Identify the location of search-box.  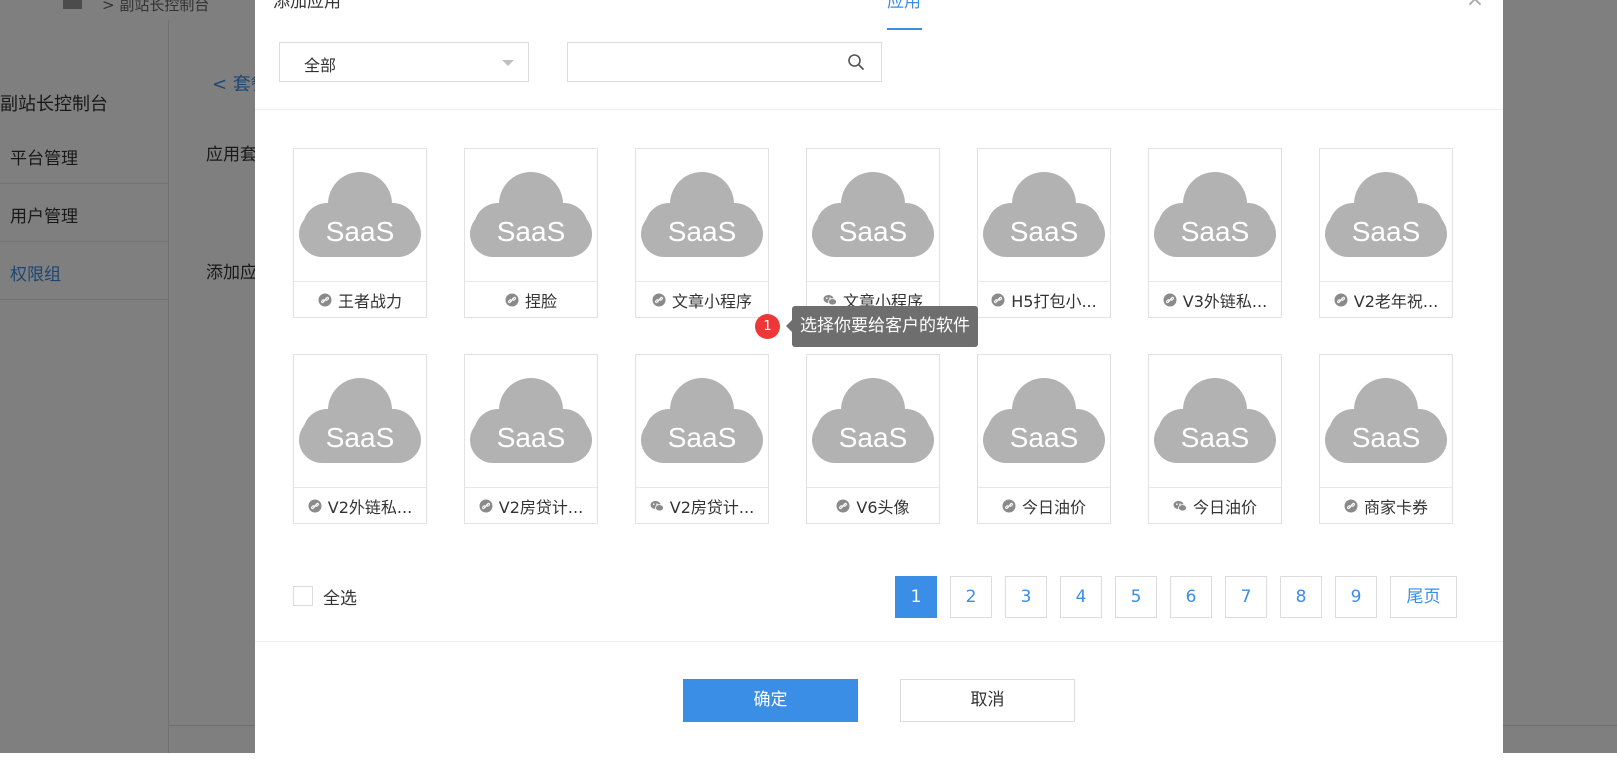
(724, 62).